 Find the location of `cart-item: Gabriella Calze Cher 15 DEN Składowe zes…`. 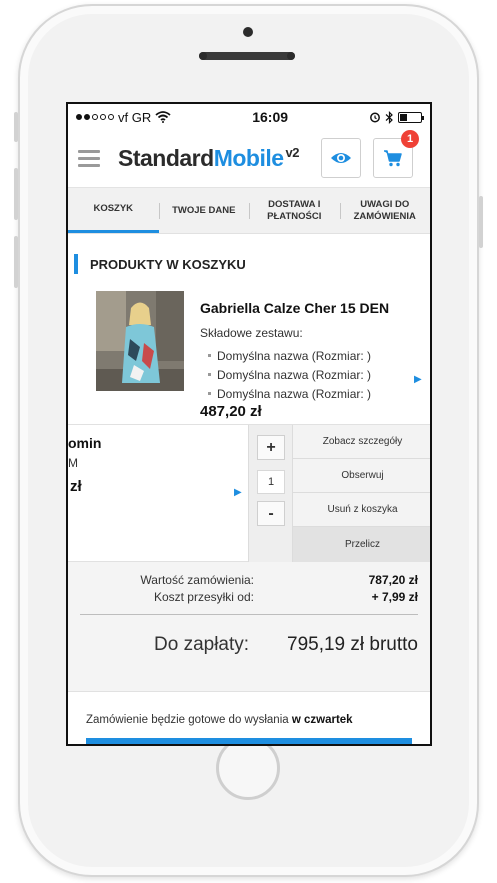

cart-item: Gabriella Calze Cher 15 DEN Składowe zes… is located at coordinates (249, 349).